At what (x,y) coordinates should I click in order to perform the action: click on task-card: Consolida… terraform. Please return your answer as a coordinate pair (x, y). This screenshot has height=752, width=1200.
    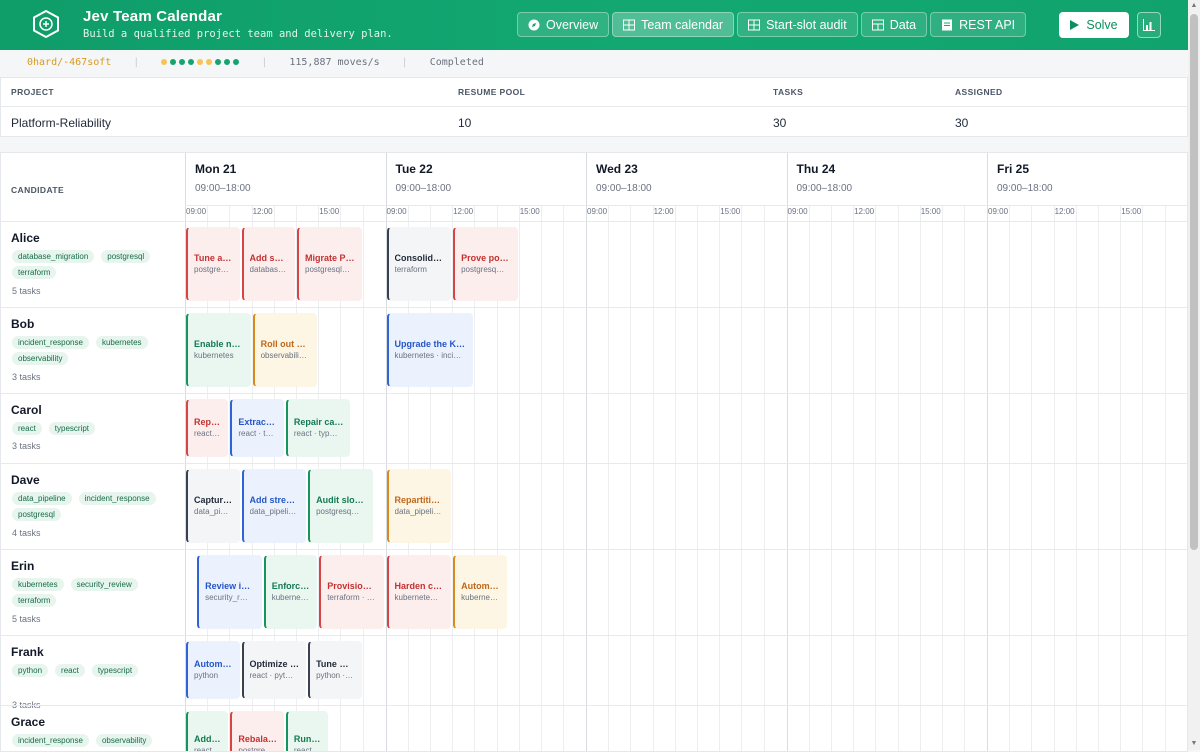
    Looking at the image, I should click on (419, 264).